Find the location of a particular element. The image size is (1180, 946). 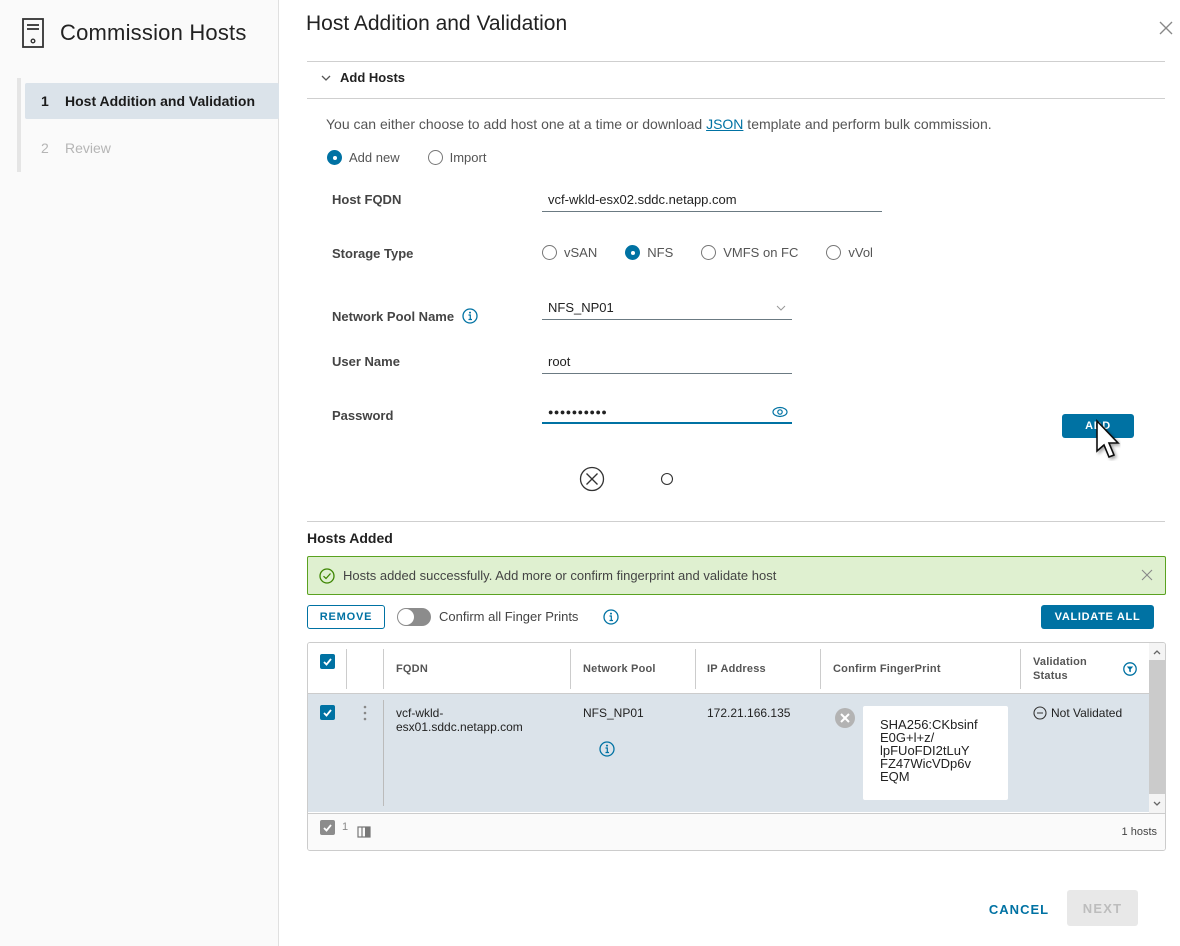

mode-radio-group: Add new Import is located at coordinates (406, 157).